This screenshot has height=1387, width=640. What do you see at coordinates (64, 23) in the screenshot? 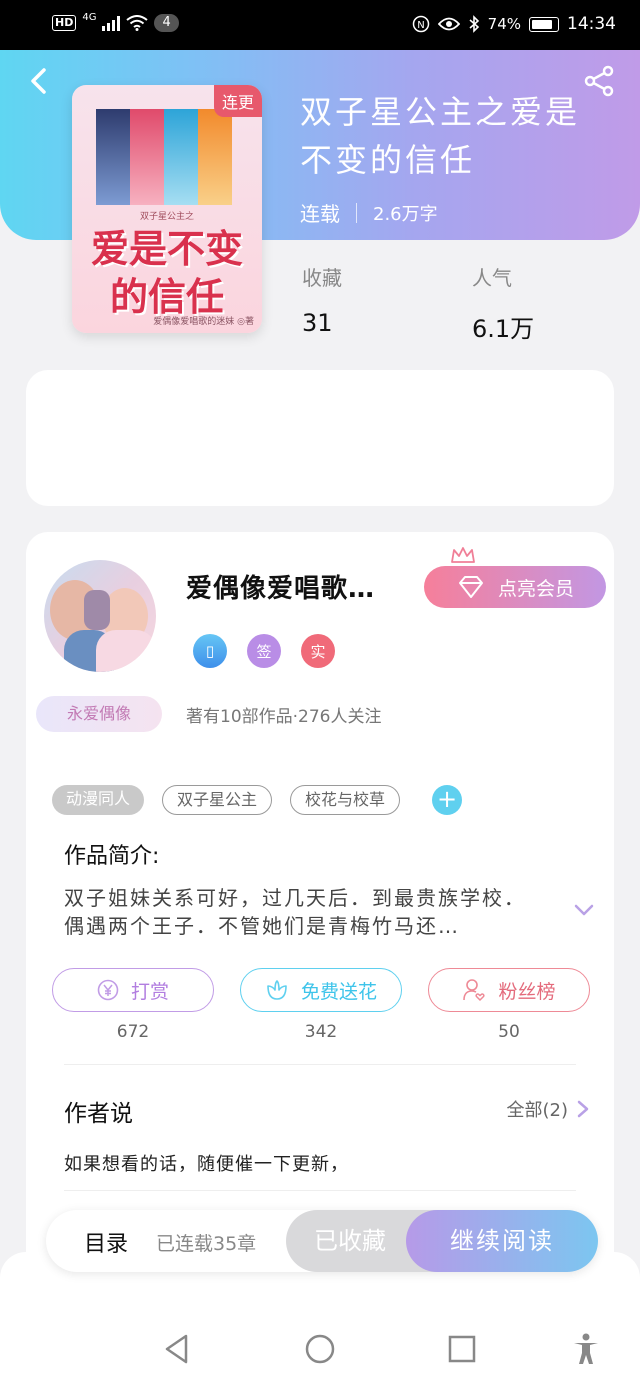
I see `hd-indicator: HD` at bounding box center [64, 23].